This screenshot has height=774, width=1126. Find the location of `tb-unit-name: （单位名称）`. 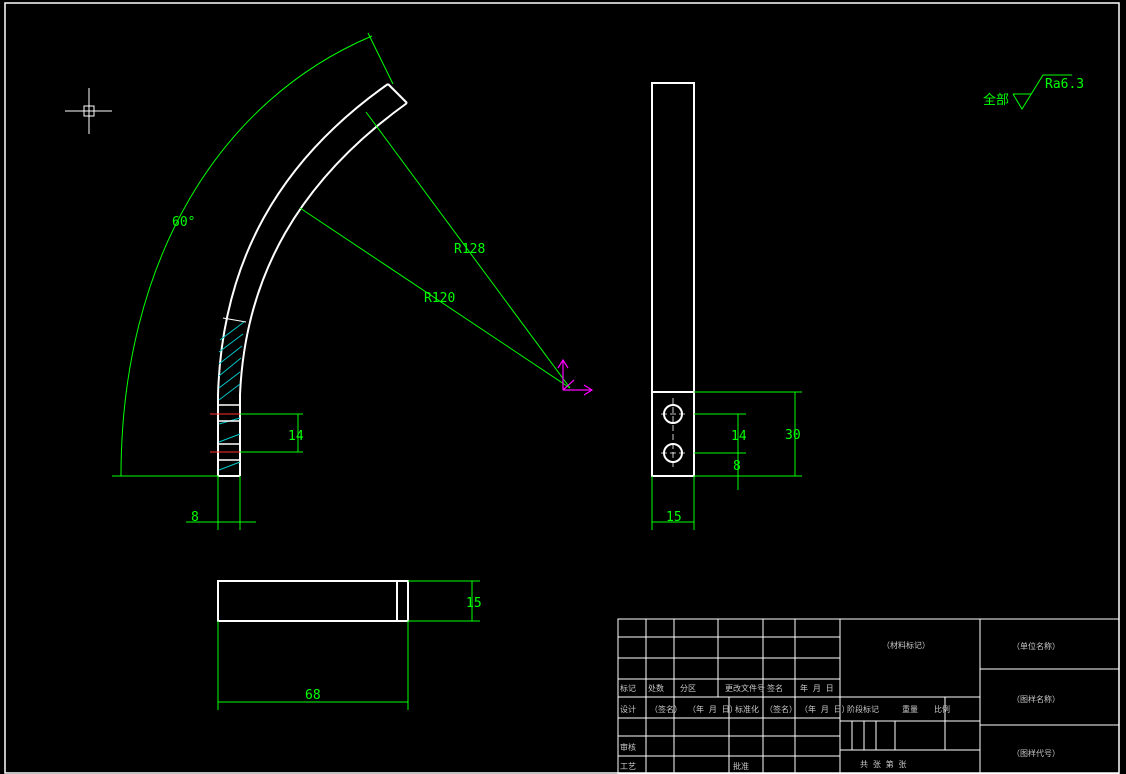

tb-unit-name: （单位名称） is located at coordinates (1036, 646).